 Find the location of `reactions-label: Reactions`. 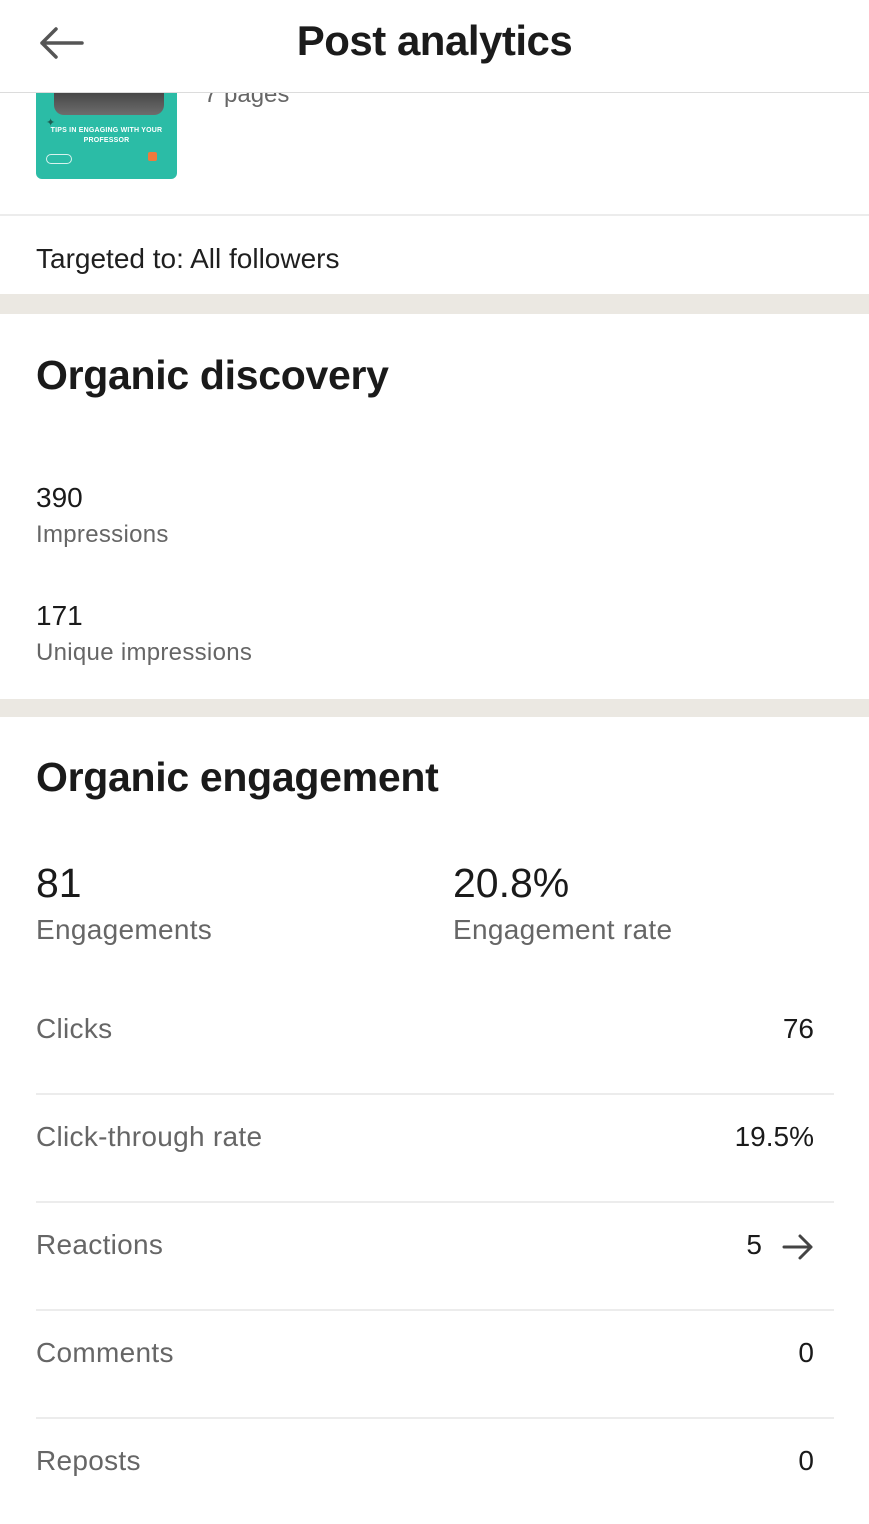

reactions-label: Reactions is located at coordinates (100, 1244).